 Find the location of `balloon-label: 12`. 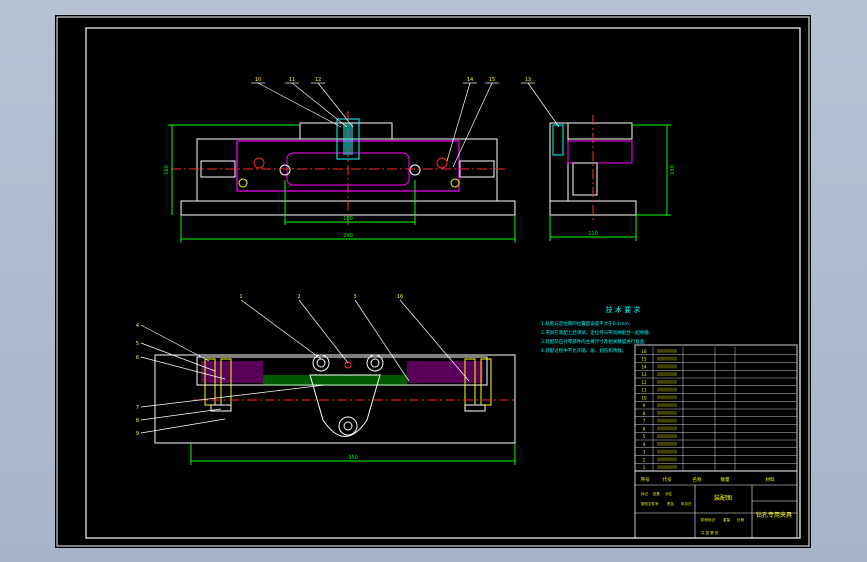

balloon-label: 12 is located at coordinates (318, 80).